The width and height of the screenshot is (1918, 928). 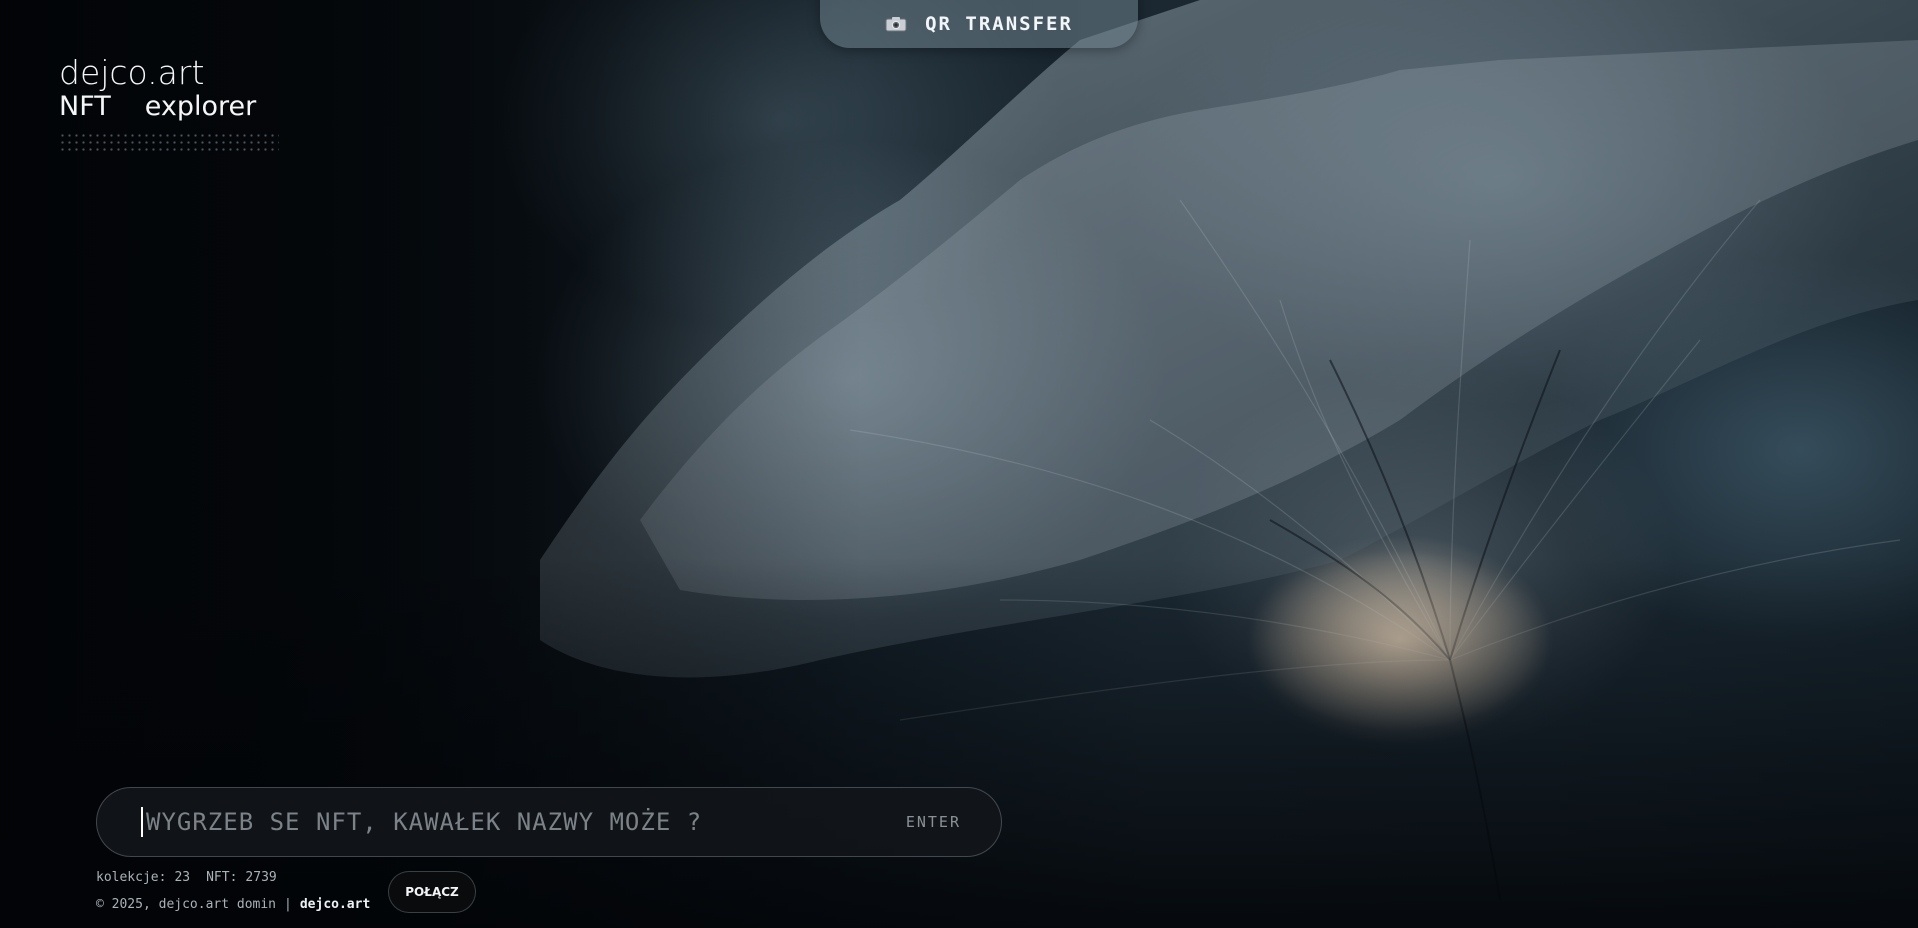 What do you see at coordinates (142, 822) in the screenshot?
I see `text-caret` at bounding box center [142, 822].